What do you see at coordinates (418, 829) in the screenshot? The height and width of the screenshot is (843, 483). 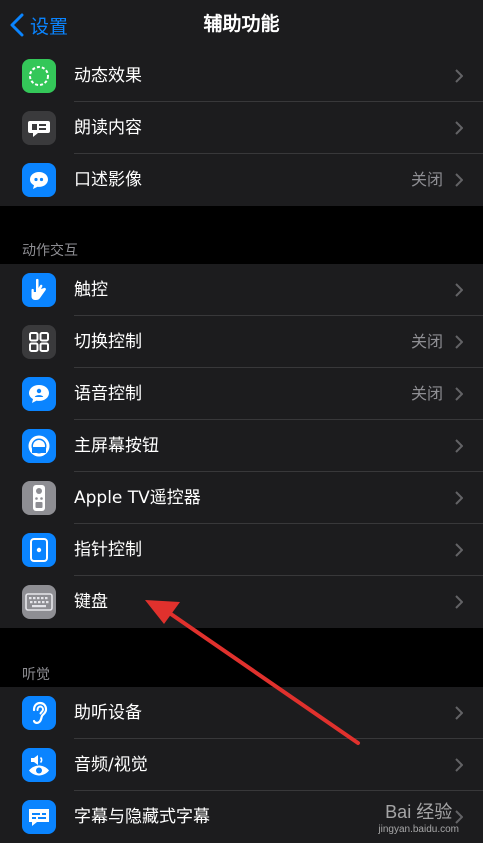 I see `watermark-url: jingyan.baidu.com` at bounding box center [418, 829].